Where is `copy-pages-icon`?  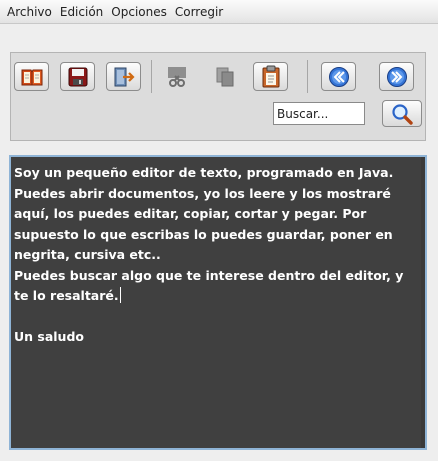
copy-pages-icon is located at coordinates (224, 76).